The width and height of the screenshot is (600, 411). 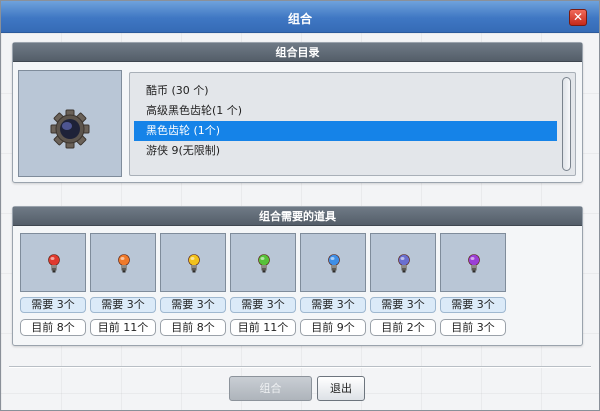 What do you see at coordinates (270, 388) in the screenshot?
I see `combine-button: 组合` at bounding box center [270, 388].